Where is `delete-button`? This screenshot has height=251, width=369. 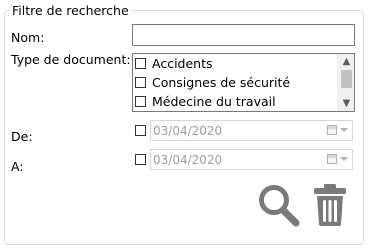 delete-button is located at coordinates (330, 205).